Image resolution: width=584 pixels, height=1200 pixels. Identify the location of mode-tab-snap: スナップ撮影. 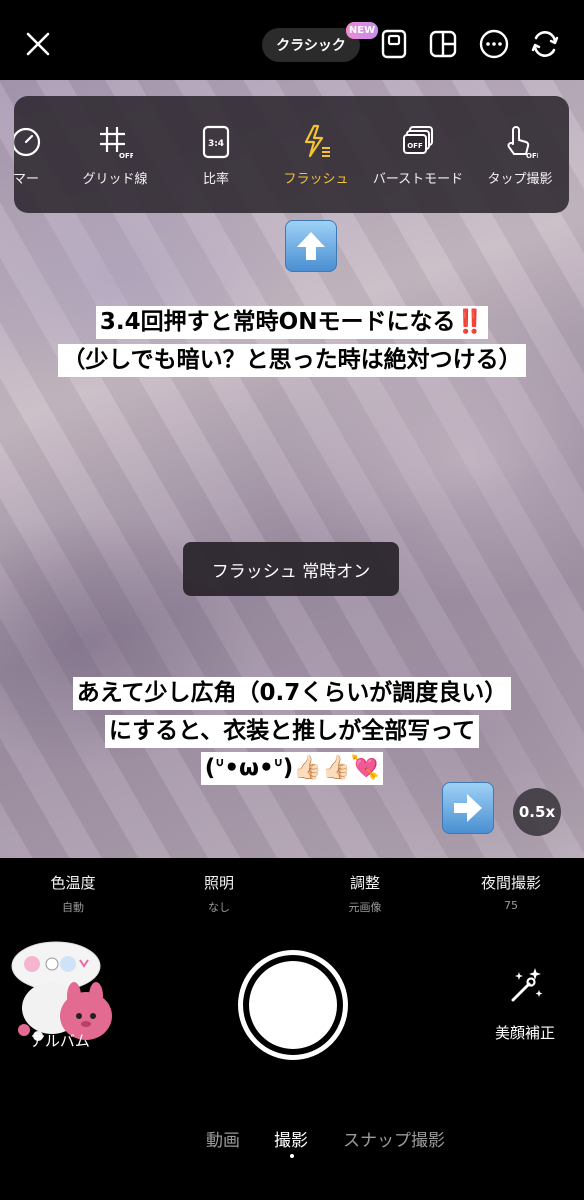
(394, 1138).